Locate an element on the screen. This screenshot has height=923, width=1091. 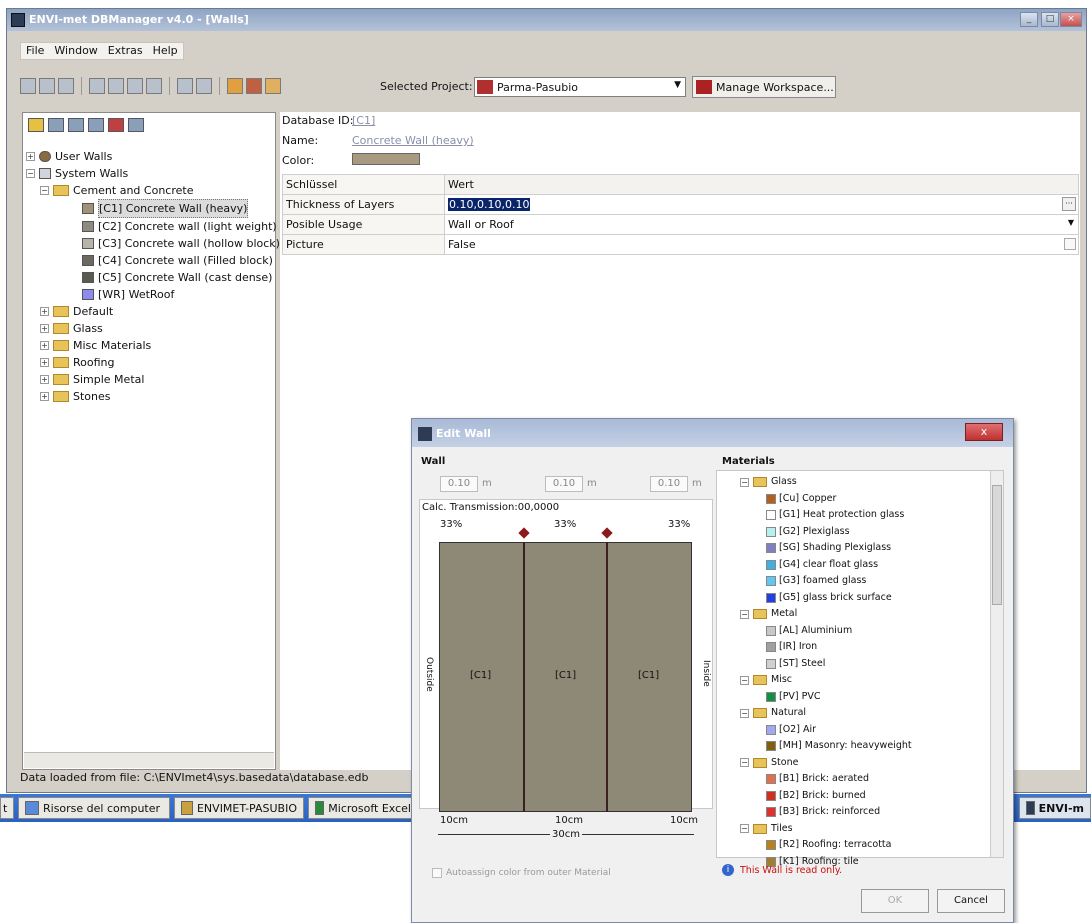
tree-node-system-walls: − System Walls is located at coordinates (153, 173).